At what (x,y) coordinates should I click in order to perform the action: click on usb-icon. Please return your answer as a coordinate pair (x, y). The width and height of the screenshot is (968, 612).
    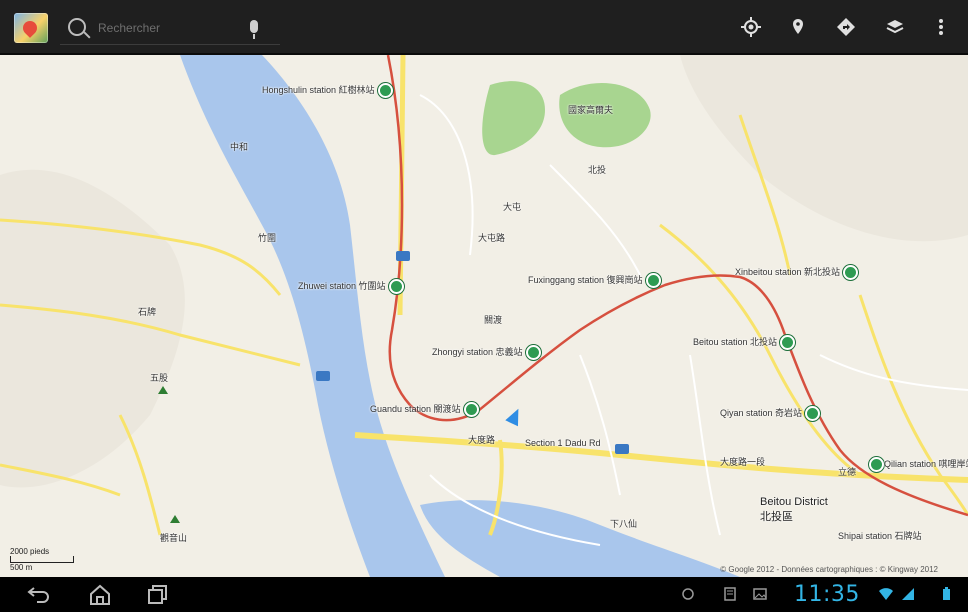
    Looking at the image, I should click on (688, 594).